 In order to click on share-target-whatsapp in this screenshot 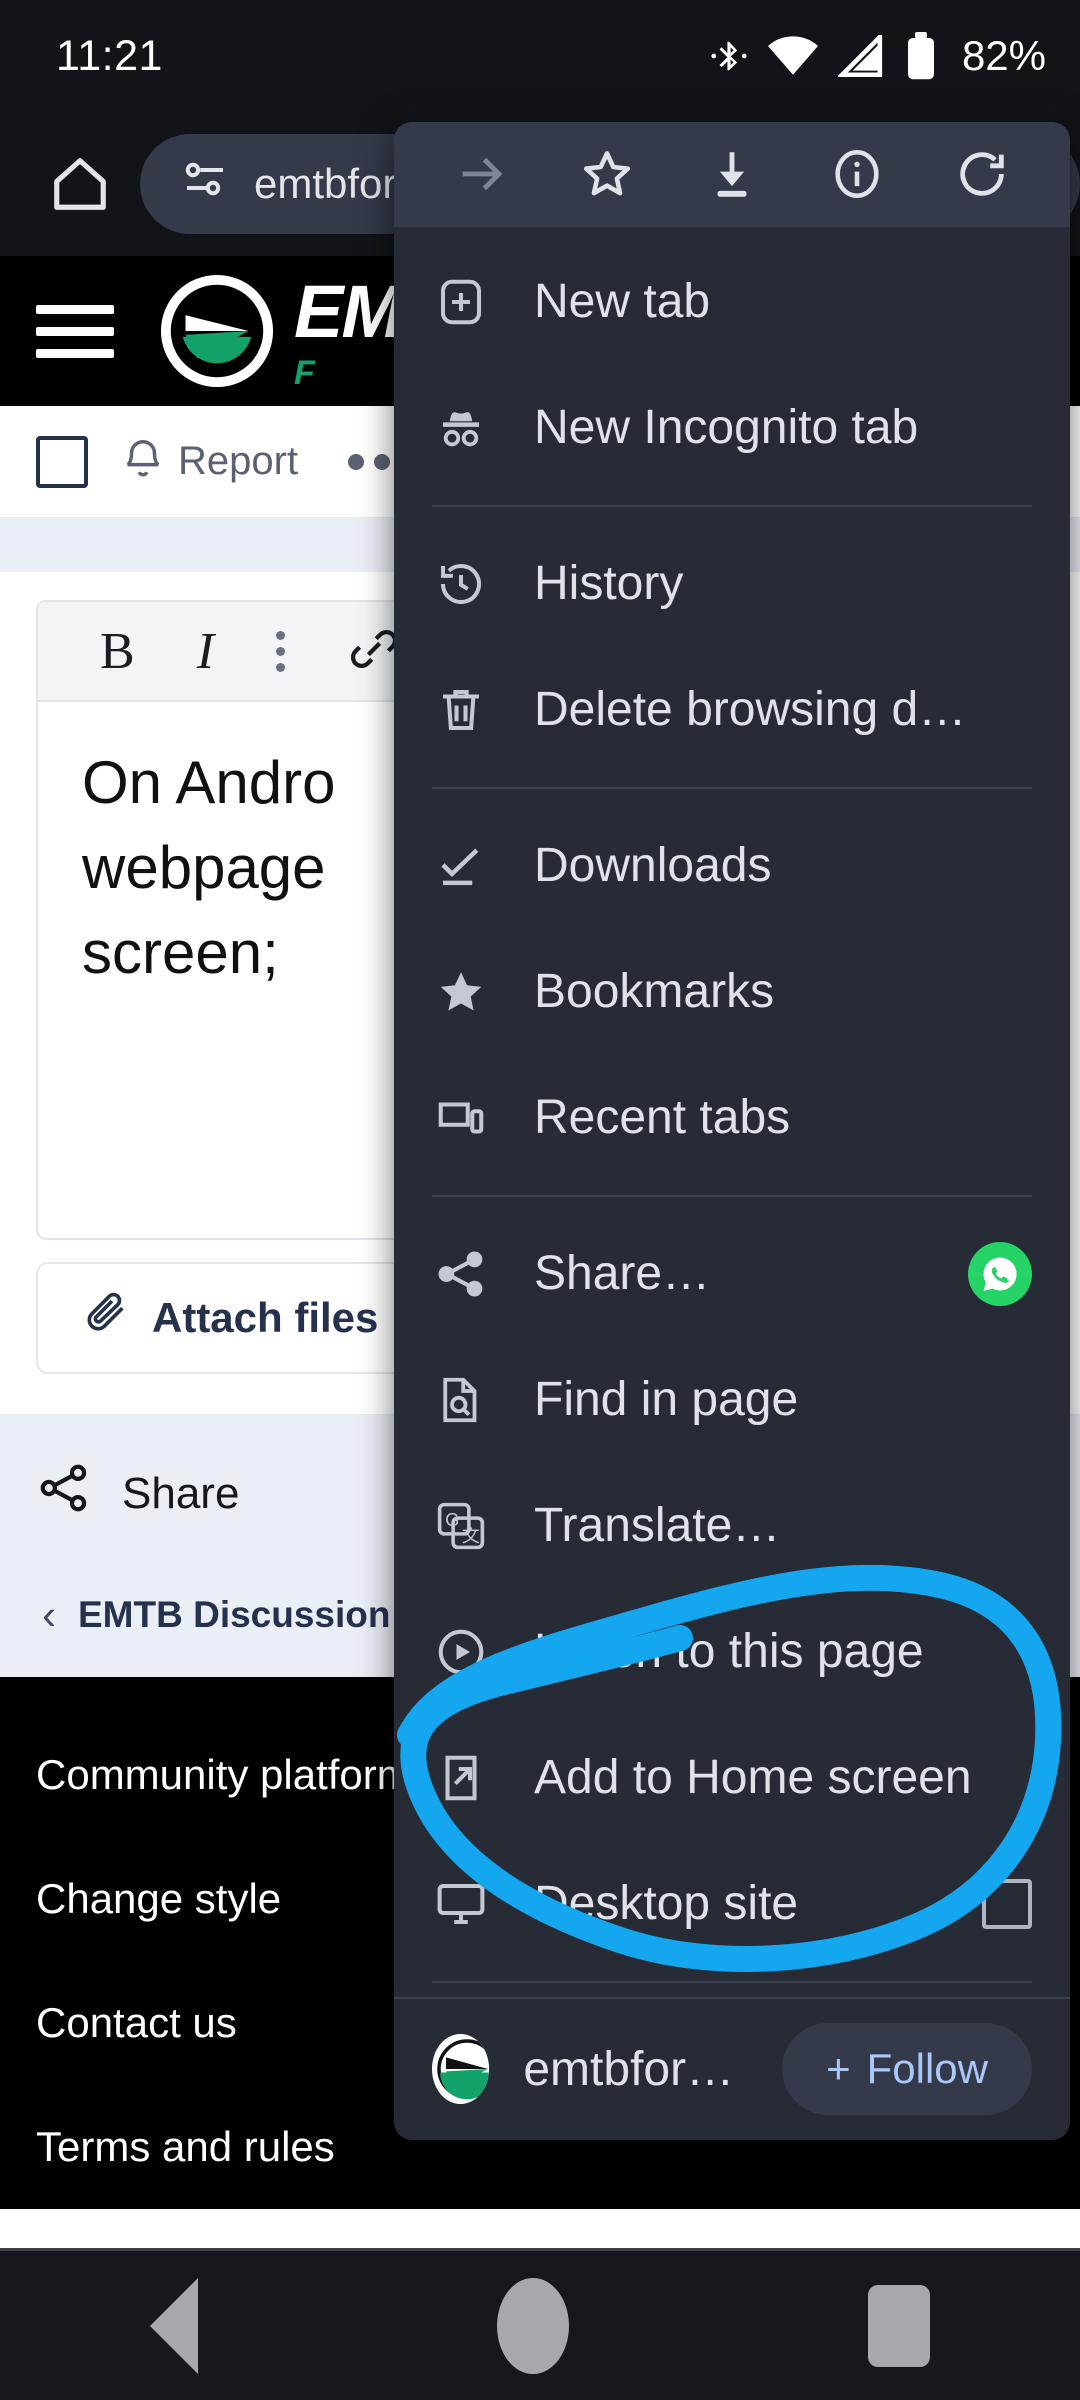, I will do `click(1000, 1273)`.